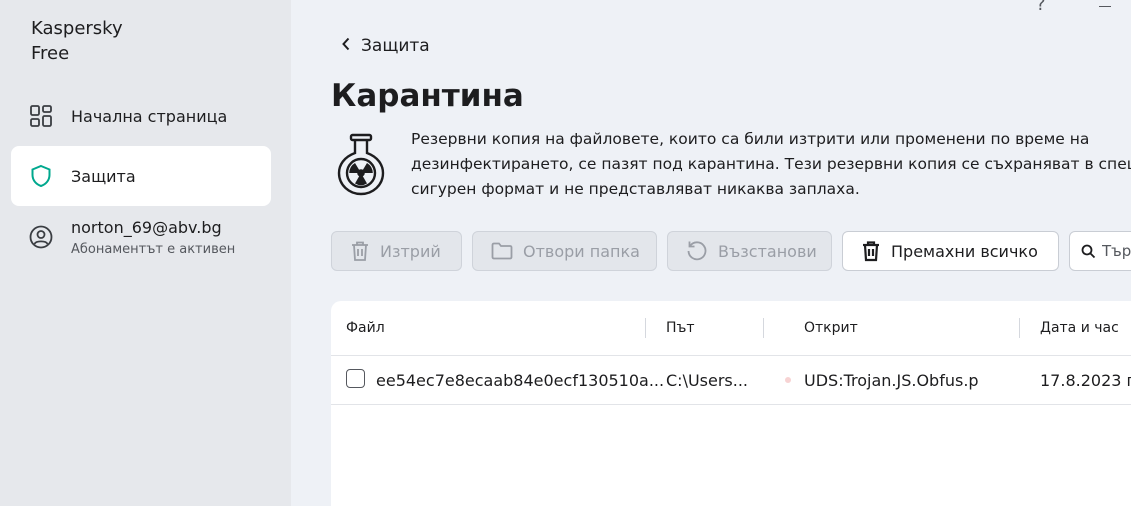 Image resolution: width=1131 pixels, height=506 pixels. I want to click on folder-icon, so click(502, 251).